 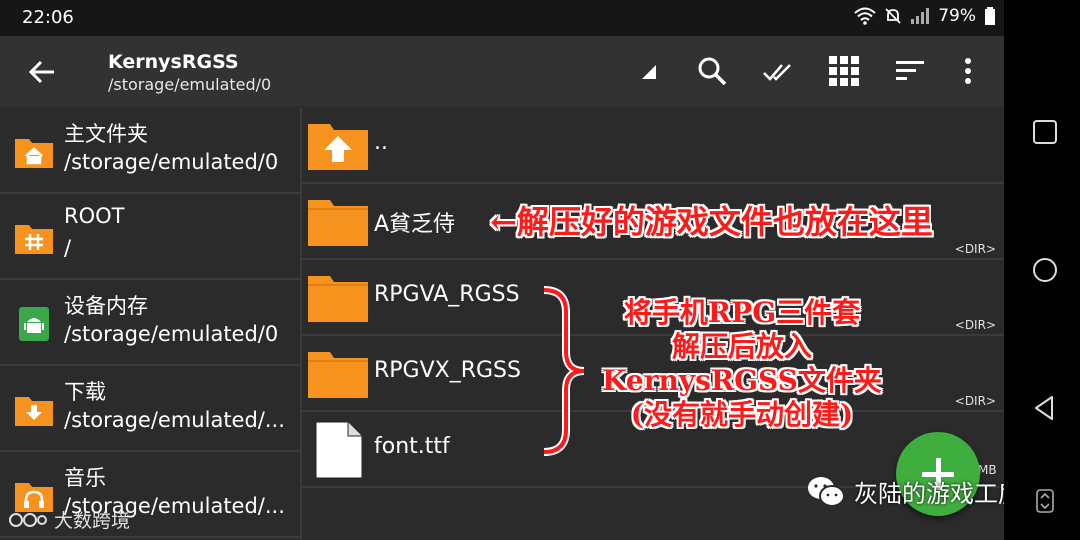 What do you see at coordinates (1045, 501) in the screenshot?
I see `nav-toggle-icon` at bounding box center [1045, 501].